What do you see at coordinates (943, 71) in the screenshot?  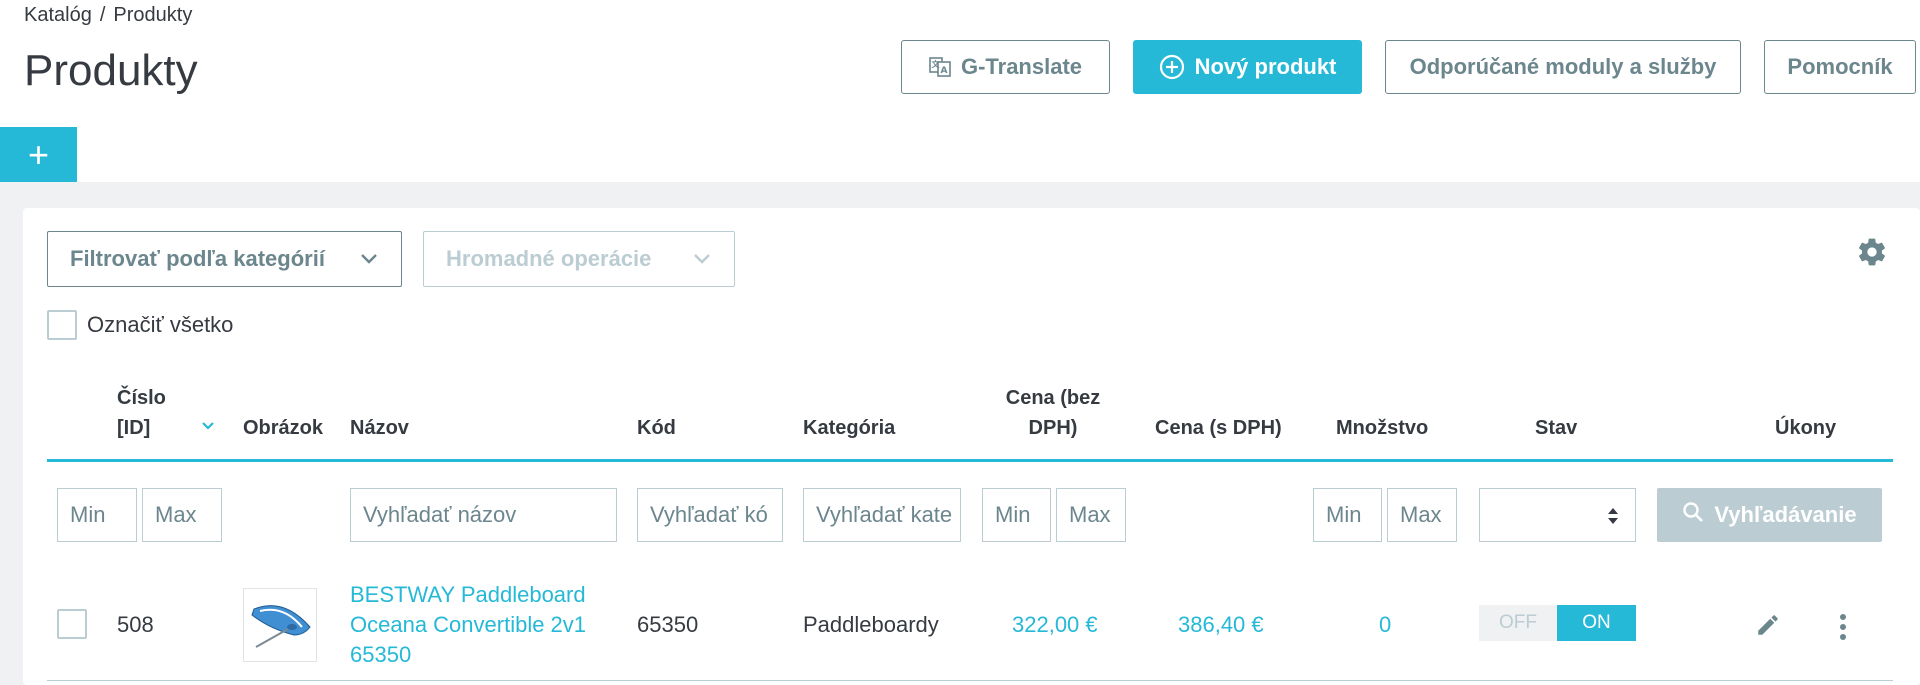 I see `svg-text: A` at bounding box center [943, 71].